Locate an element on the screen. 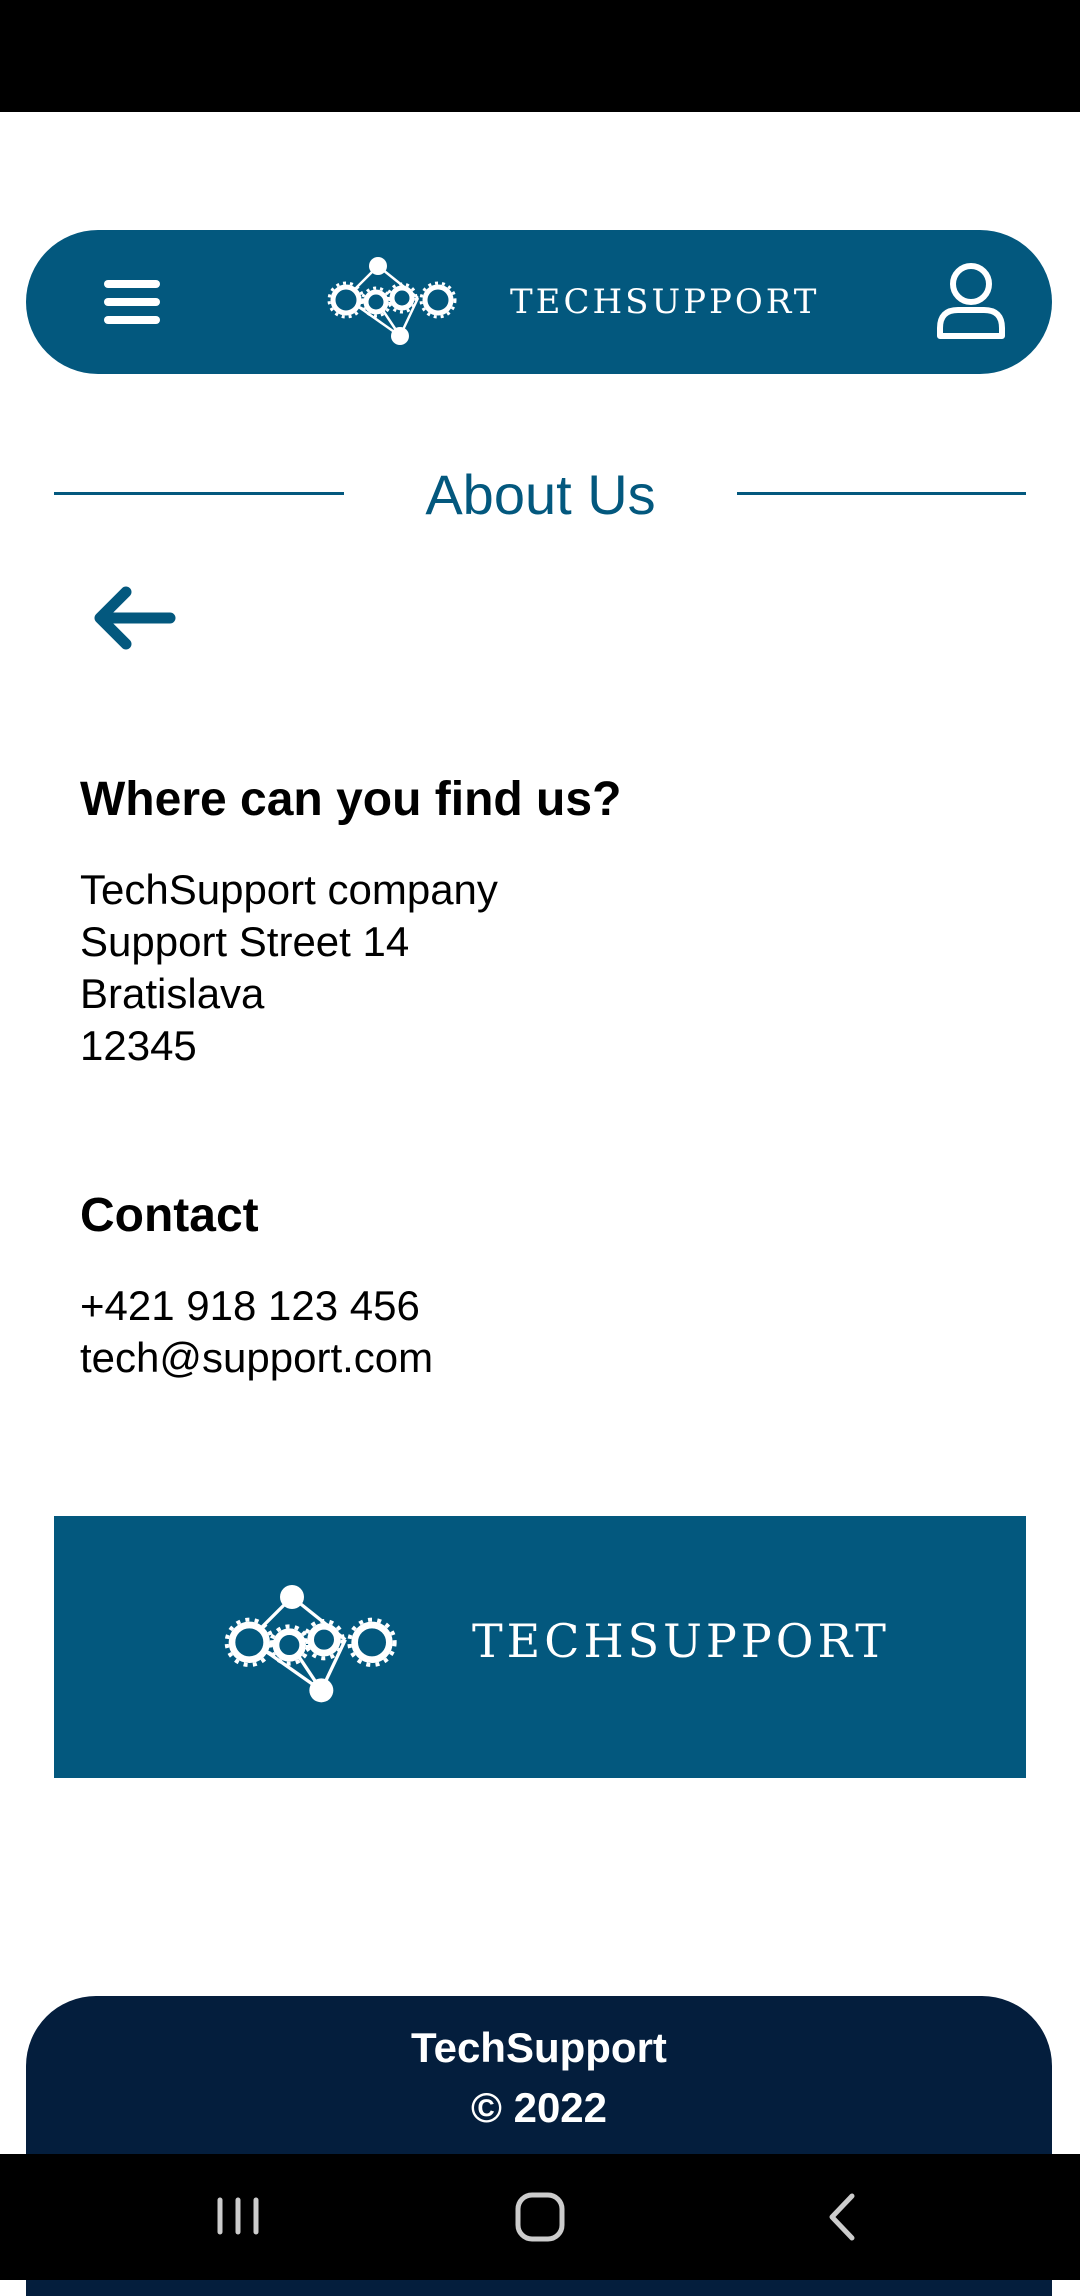  menu-button is located at coordinates (133, 302).